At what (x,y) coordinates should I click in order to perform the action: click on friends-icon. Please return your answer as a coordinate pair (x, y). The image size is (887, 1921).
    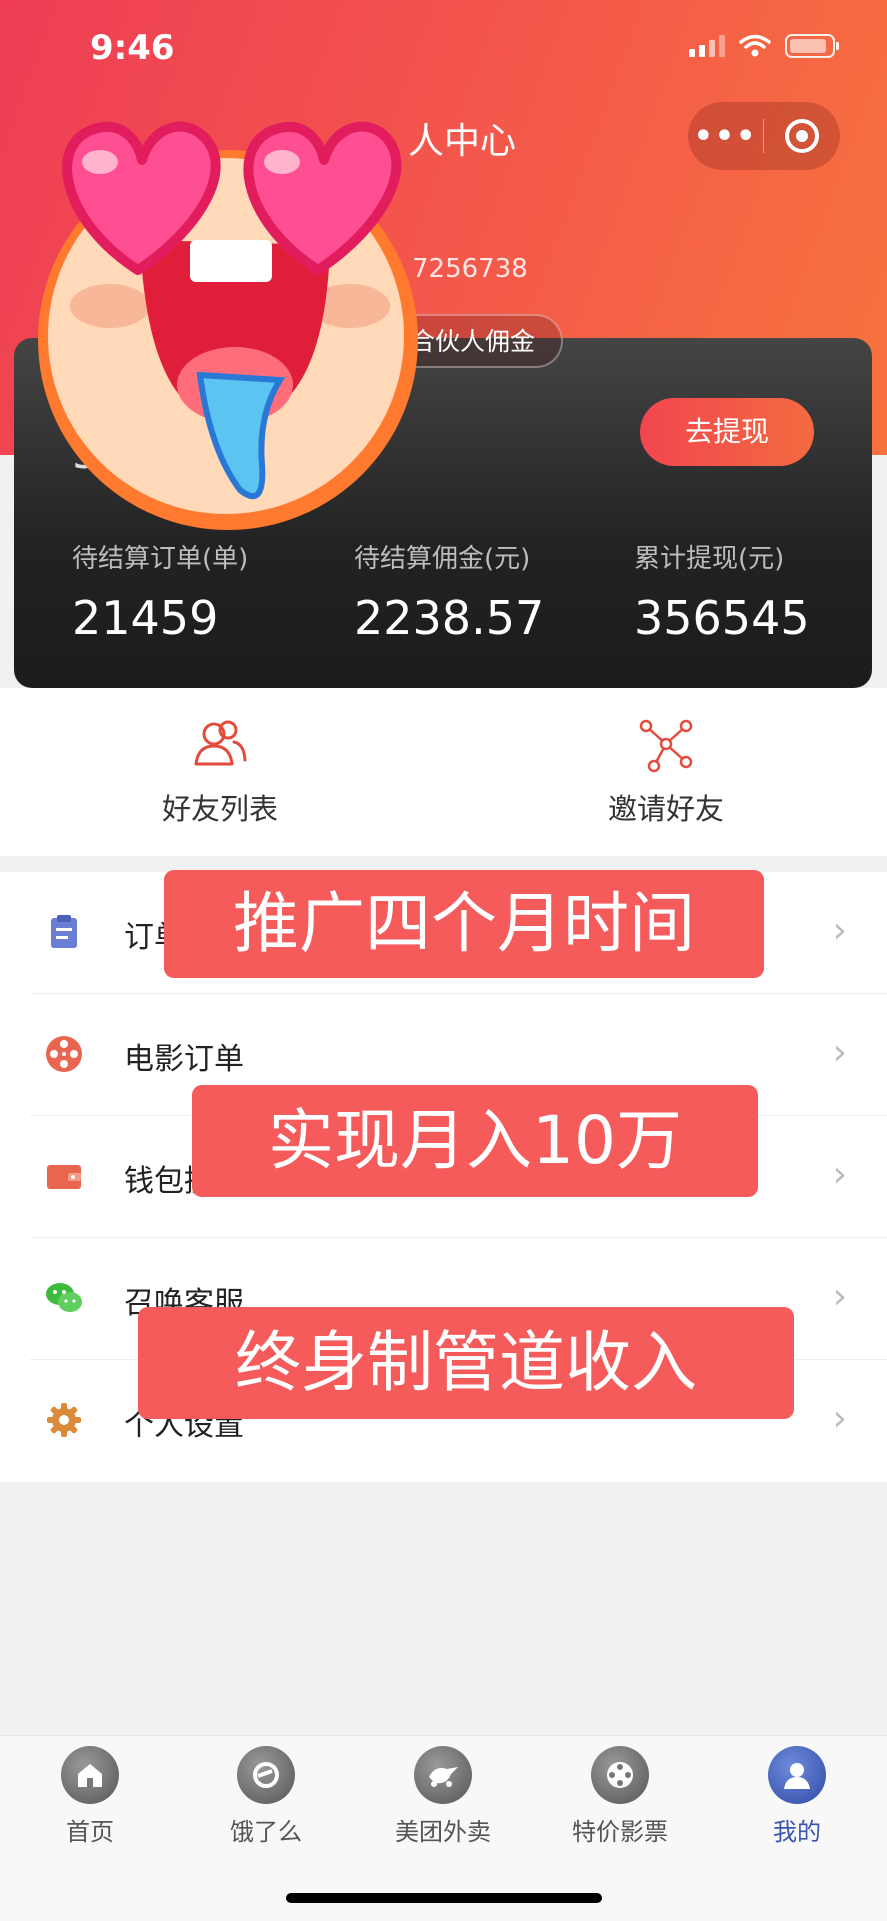
    Looking at the image, I should click on (220, 743).